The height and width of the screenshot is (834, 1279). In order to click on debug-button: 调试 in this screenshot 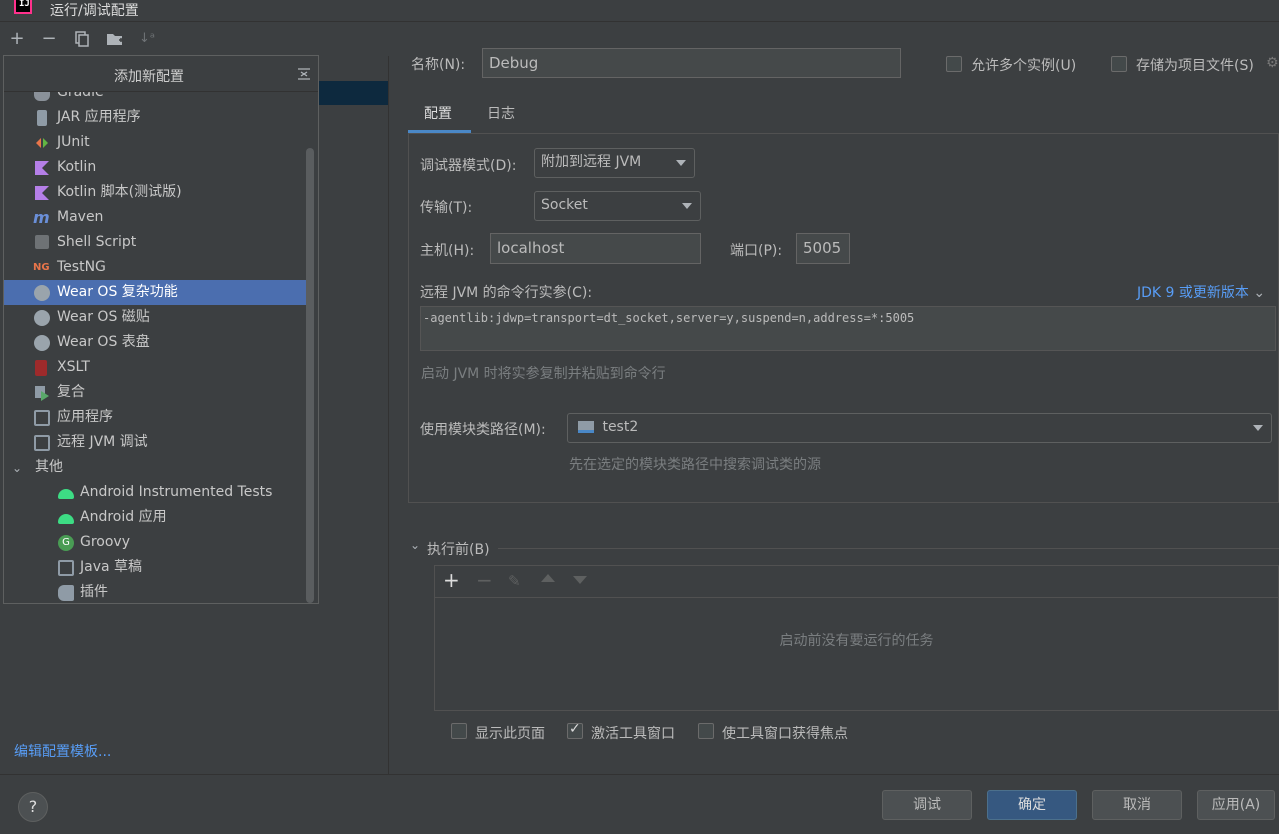, I will do `click(927, 805)`.